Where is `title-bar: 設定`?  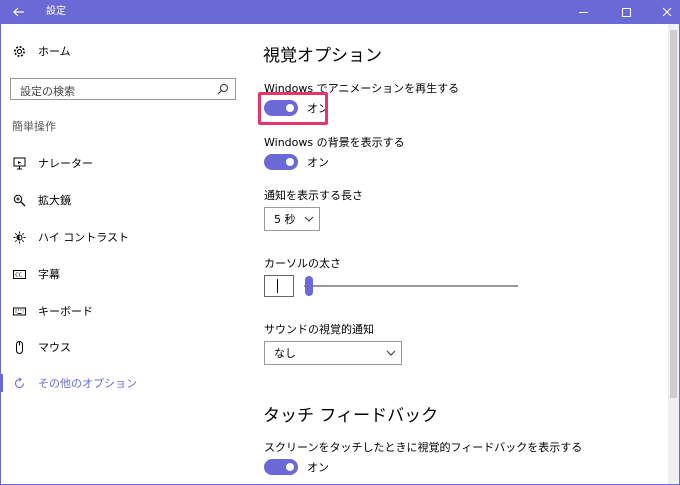 title-bar: 設定 is located at coordinates (340, 12).